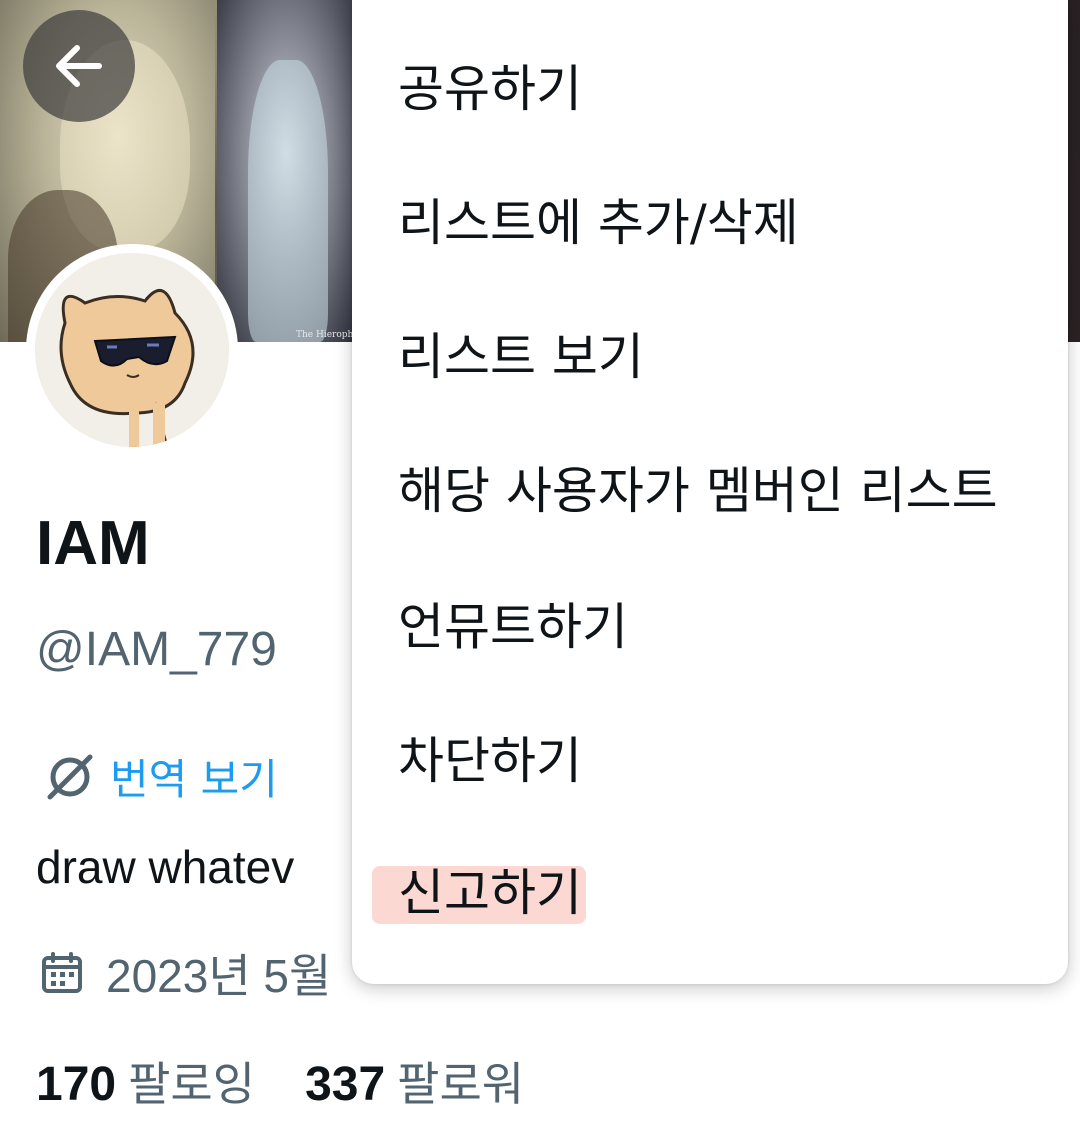 This screenshot has height=1136, width=1080. I want to click on menu-item-report: 신고하기, so click(710, 895).